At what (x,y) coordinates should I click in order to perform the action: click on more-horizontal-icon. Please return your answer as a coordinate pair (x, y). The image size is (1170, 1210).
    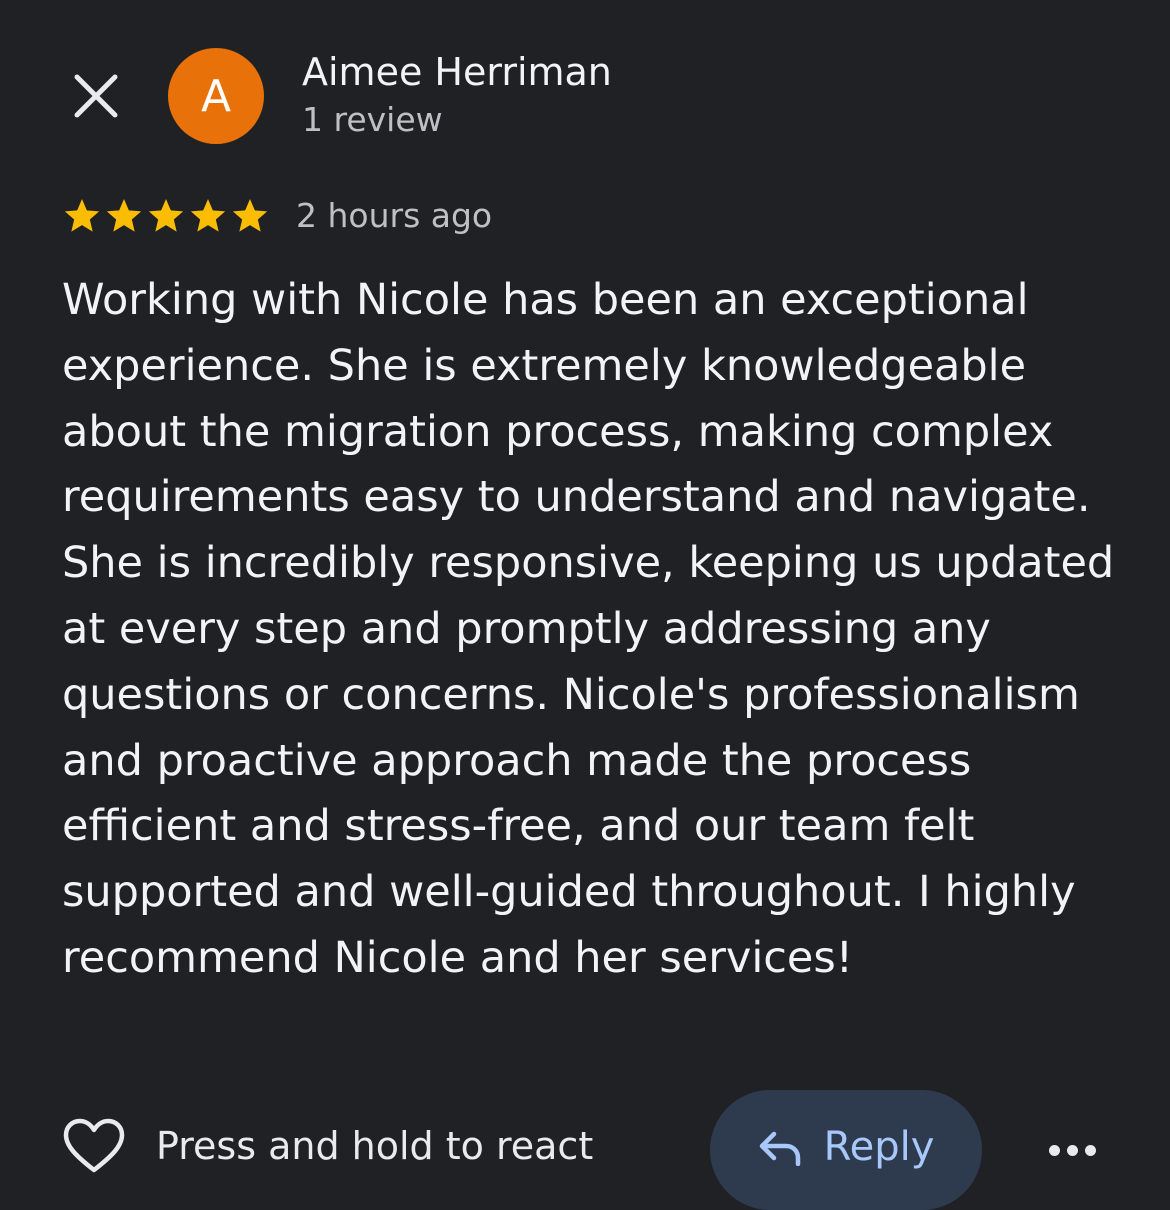
    Looking at the image, I should click on (1054, 1150).